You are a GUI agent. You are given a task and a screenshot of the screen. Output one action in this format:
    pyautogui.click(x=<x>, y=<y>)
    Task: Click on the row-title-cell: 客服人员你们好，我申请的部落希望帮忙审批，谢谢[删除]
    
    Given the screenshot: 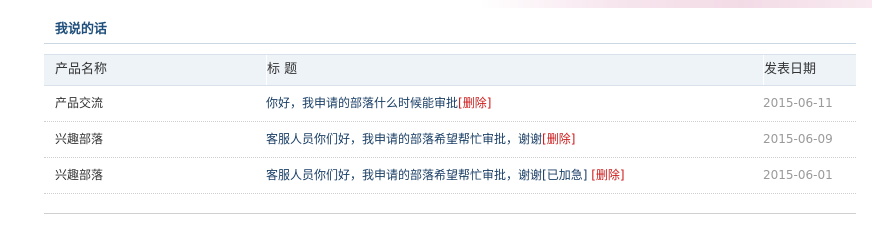 What is the action you would take?
    pyautogui.click(x=420, y=139)
    